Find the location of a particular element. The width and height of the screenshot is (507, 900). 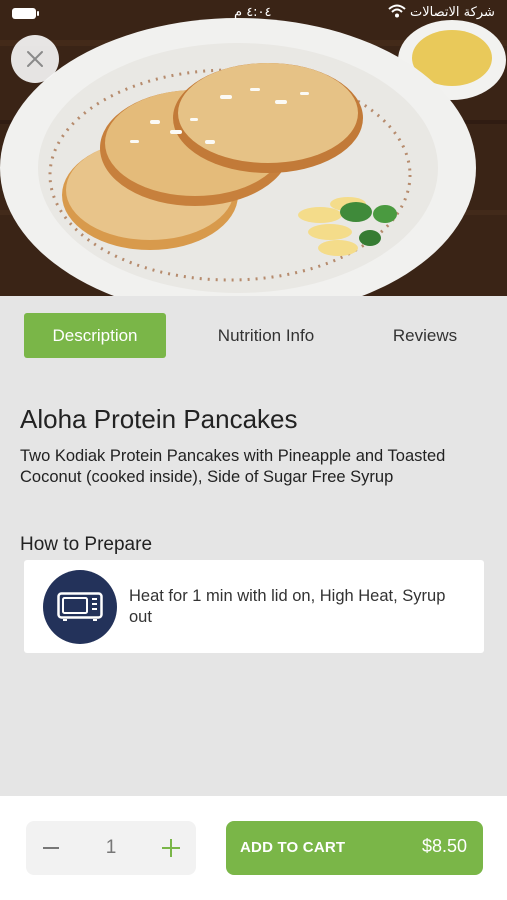

tab-bar: Description Nutrition Info Reviews is located at coordinates (253, 337).